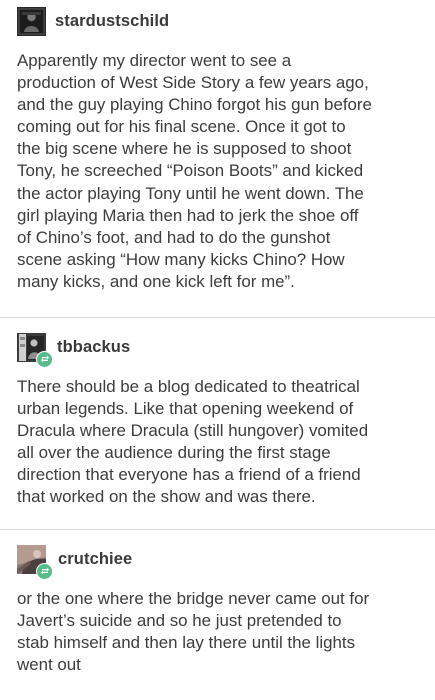  Describe the element at coordinates (112, 21) in the screenshot. I see `username: stardustschild` at that location.